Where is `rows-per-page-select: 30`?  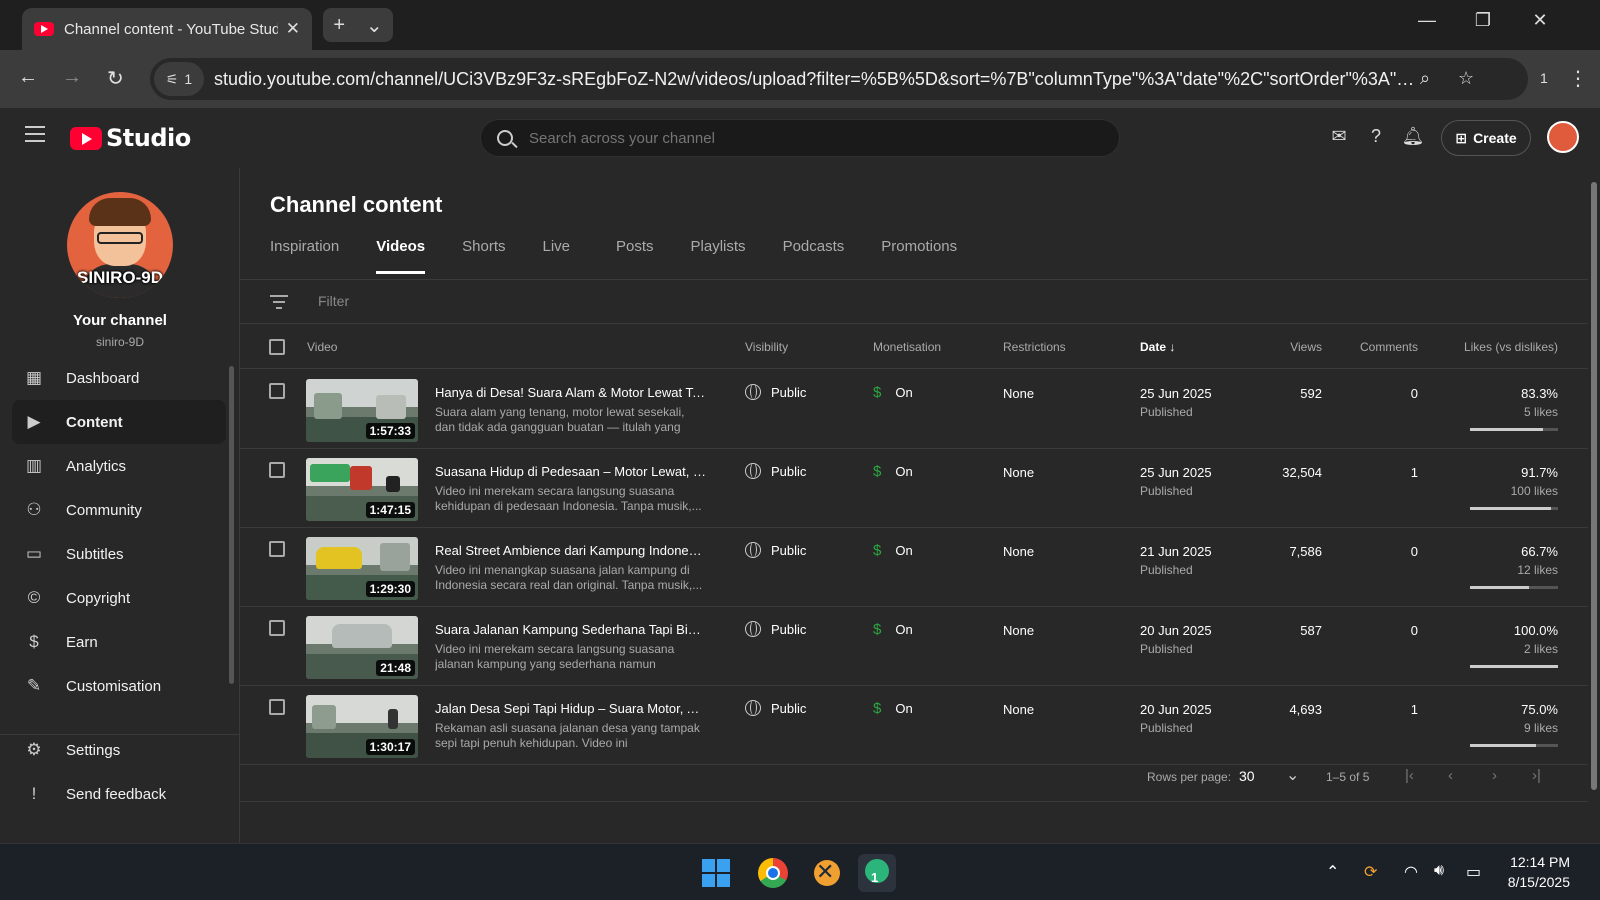
rows-per-page-select: 30 is located at coordinates (1247, 776).